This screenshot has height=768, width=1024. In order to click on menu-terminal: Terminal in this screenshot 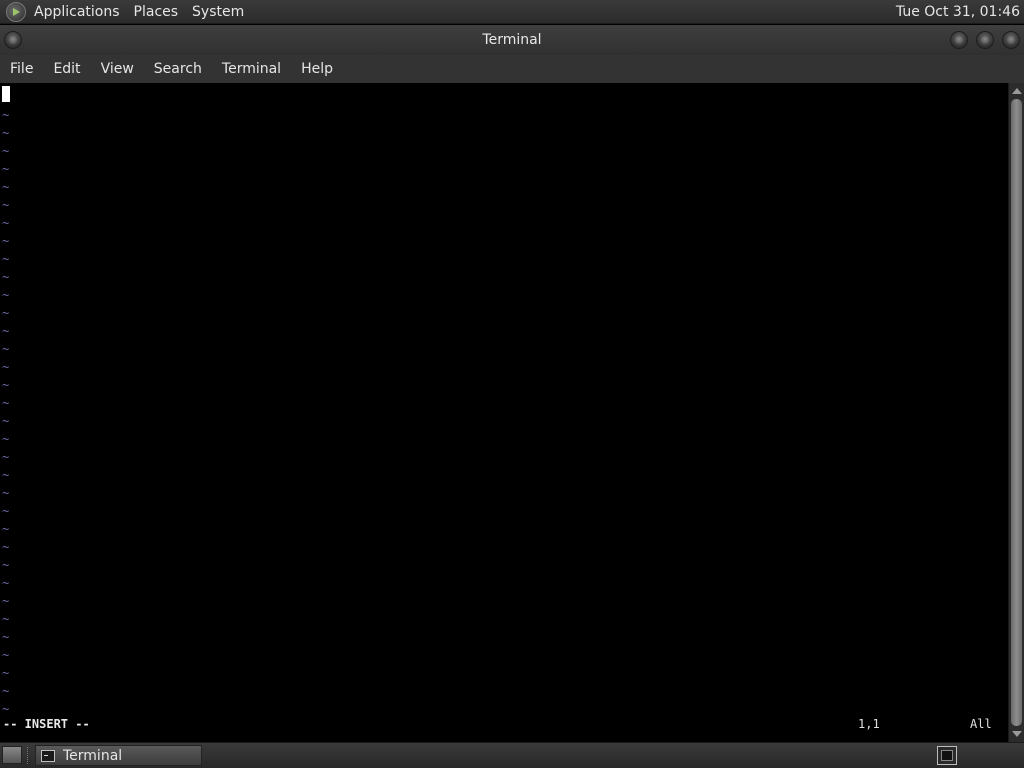, I will do `click(251, 69)`.